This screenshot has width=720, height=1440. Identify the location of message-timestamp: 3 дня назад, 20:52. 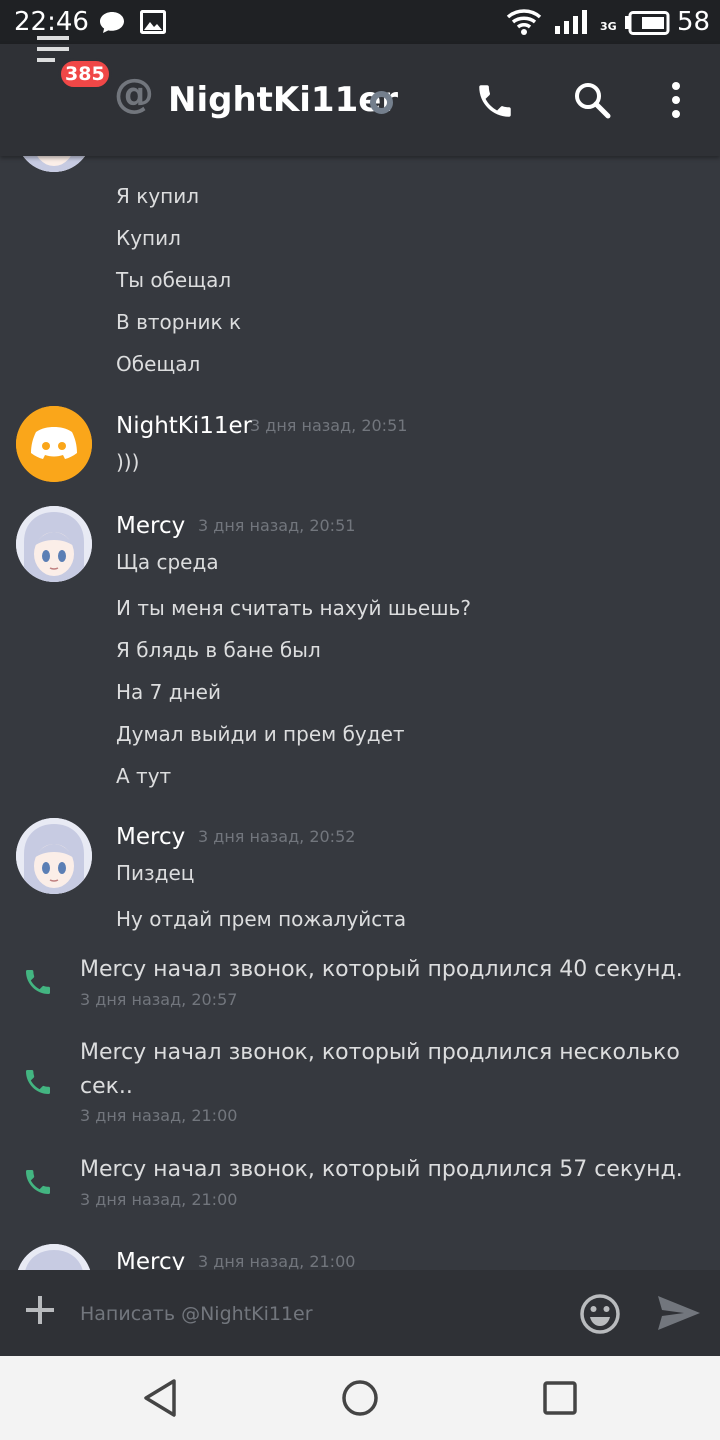
(277, 836).